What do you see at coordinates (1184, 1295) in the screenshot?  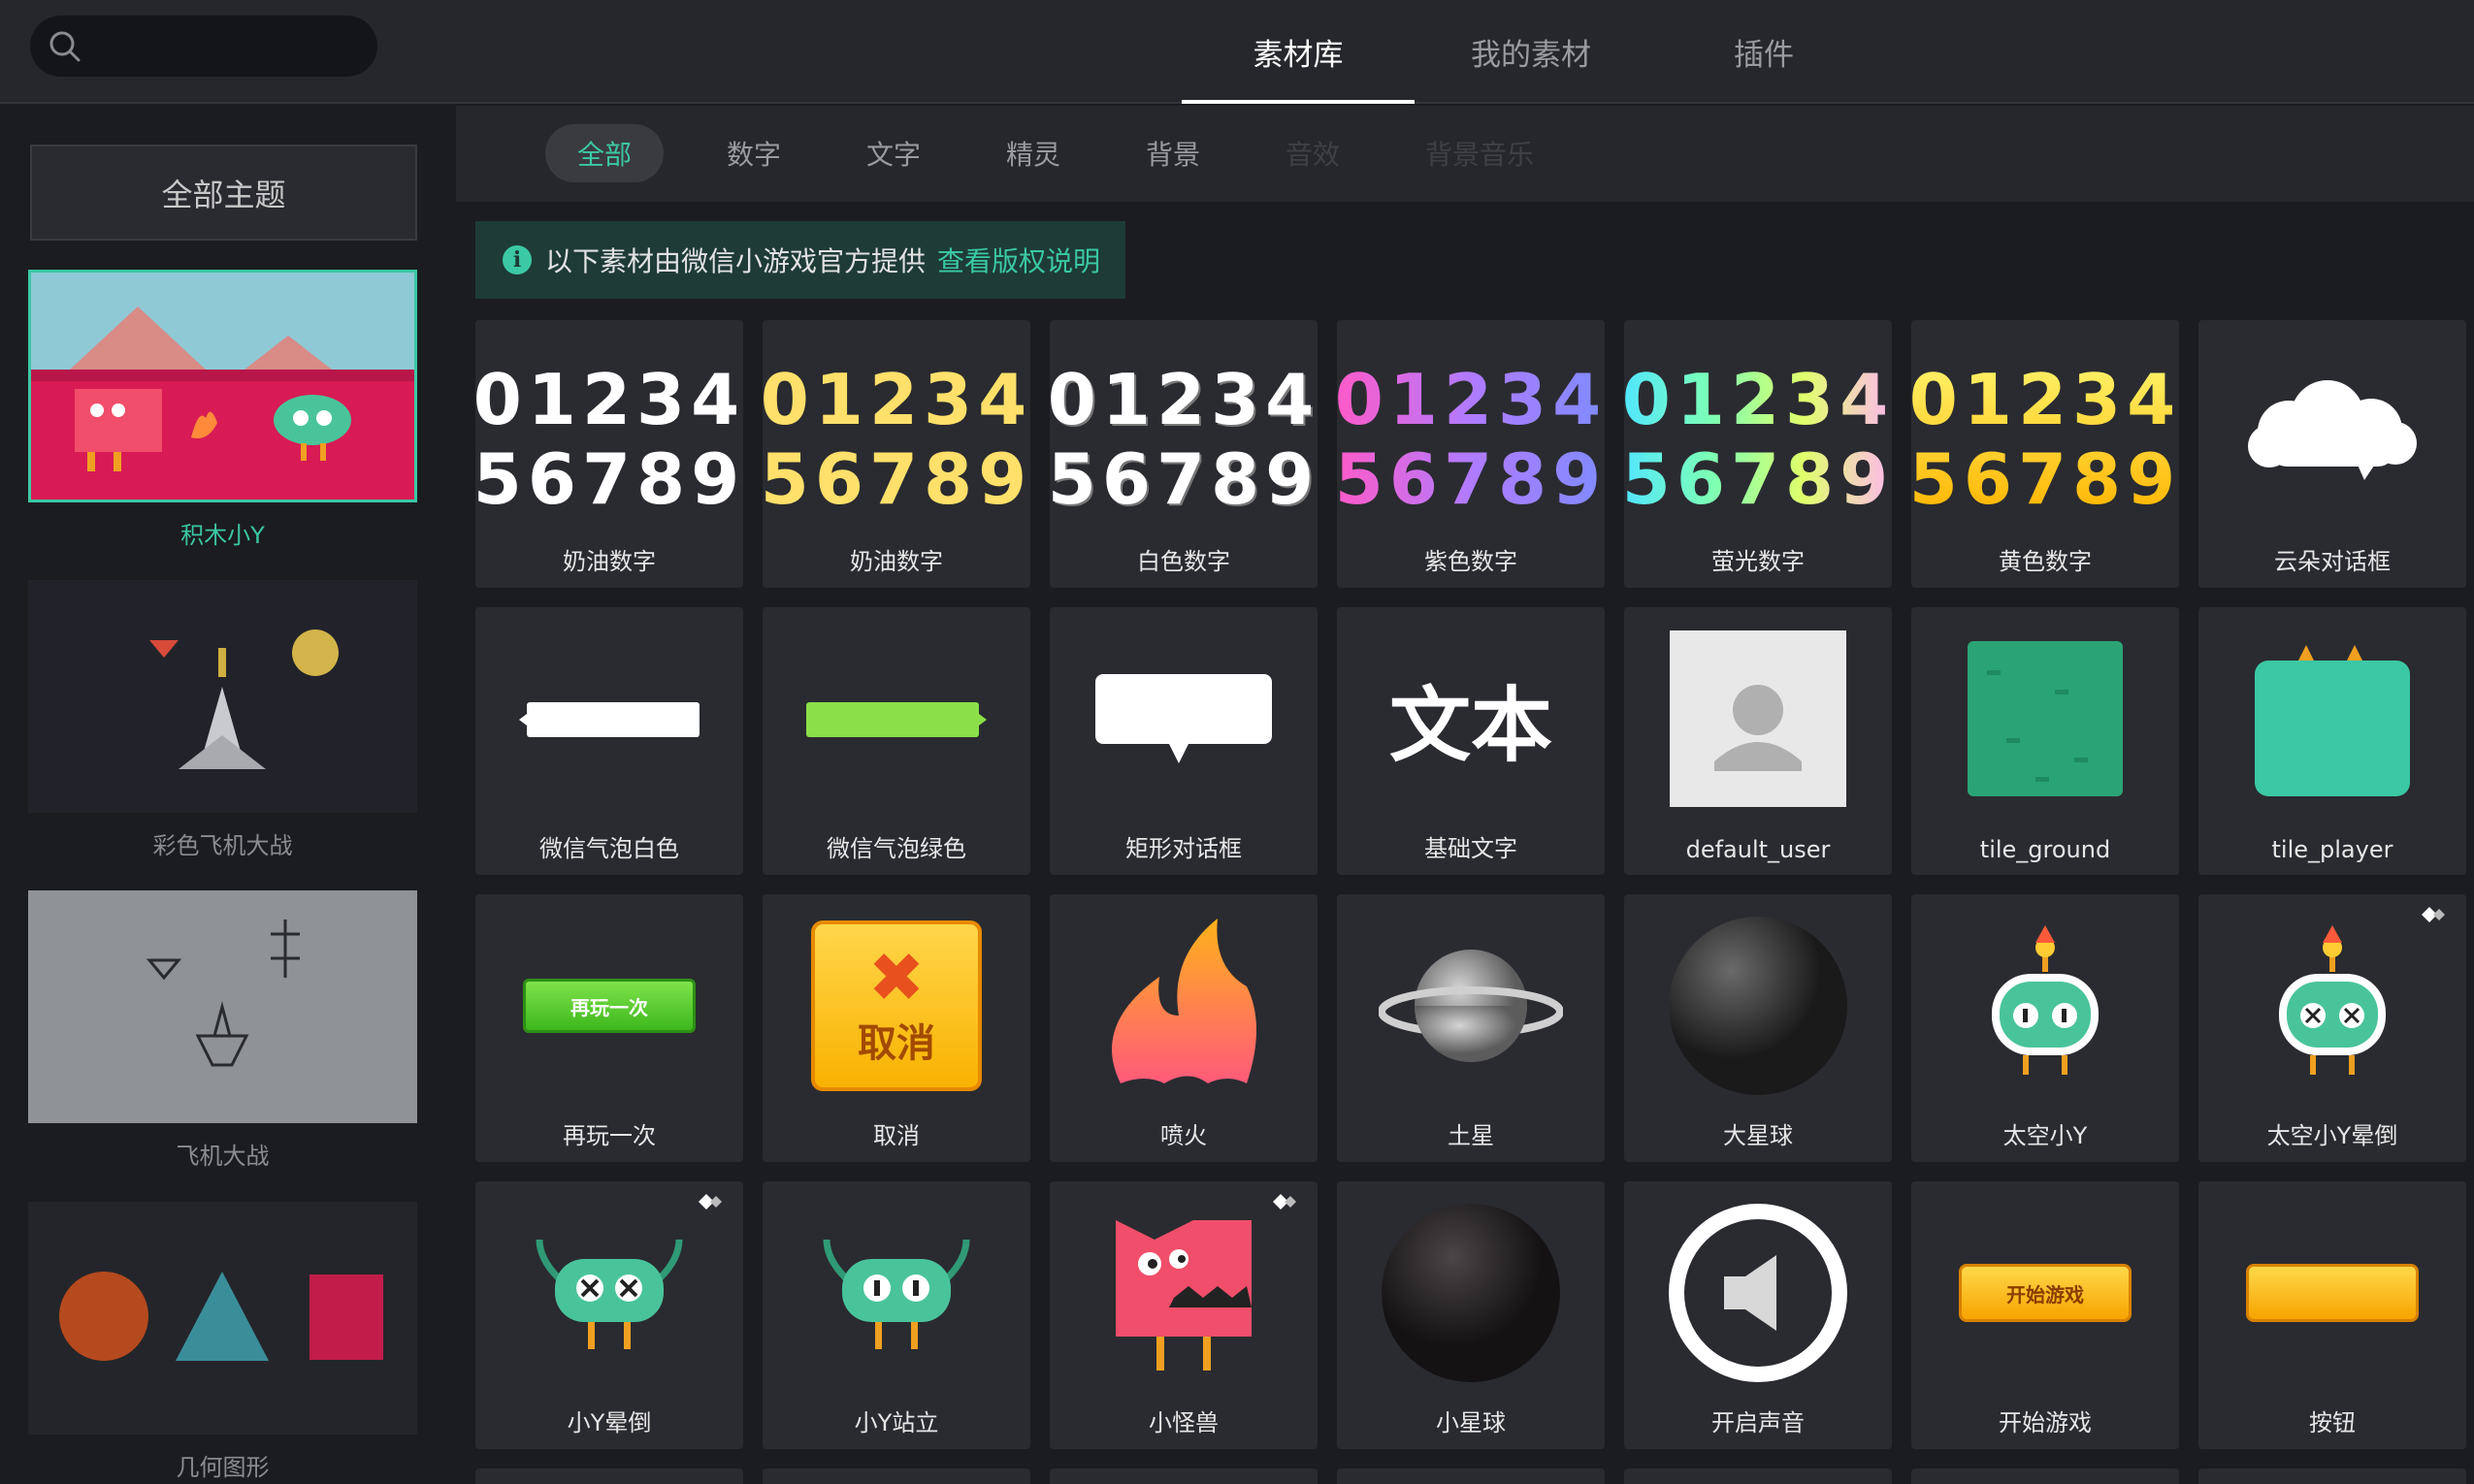 I see `little-monster-icon` at bounding box center [1184, 1295].